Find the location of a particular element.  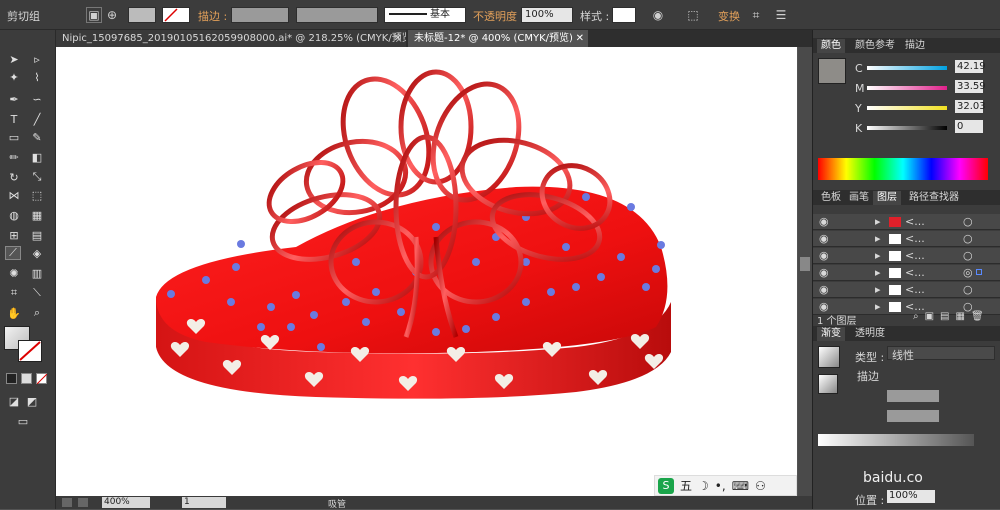

m-slider is located at coordinates (907, 88).